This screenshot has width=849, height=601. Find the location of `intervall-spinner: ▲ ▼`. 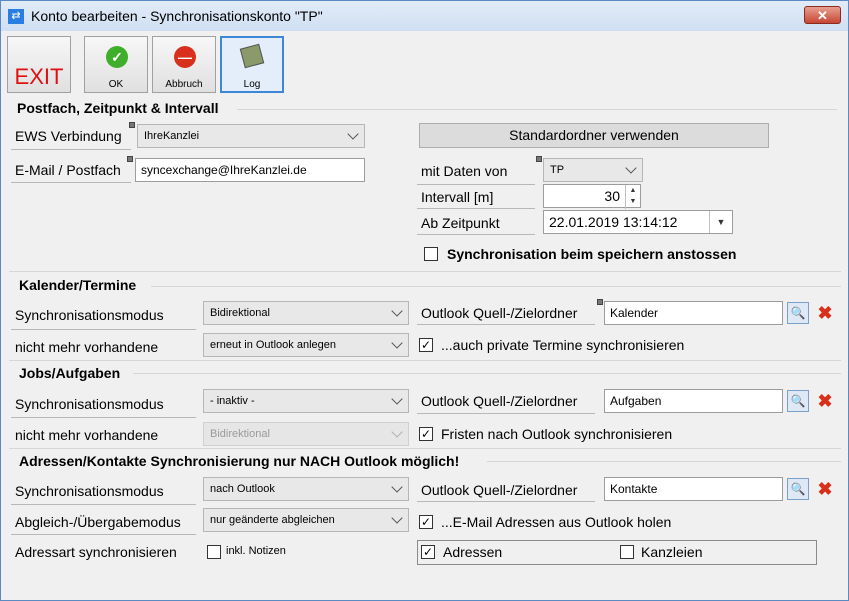

intervall-spinner: ▲ ▼ is located at coordinates (632, 197).